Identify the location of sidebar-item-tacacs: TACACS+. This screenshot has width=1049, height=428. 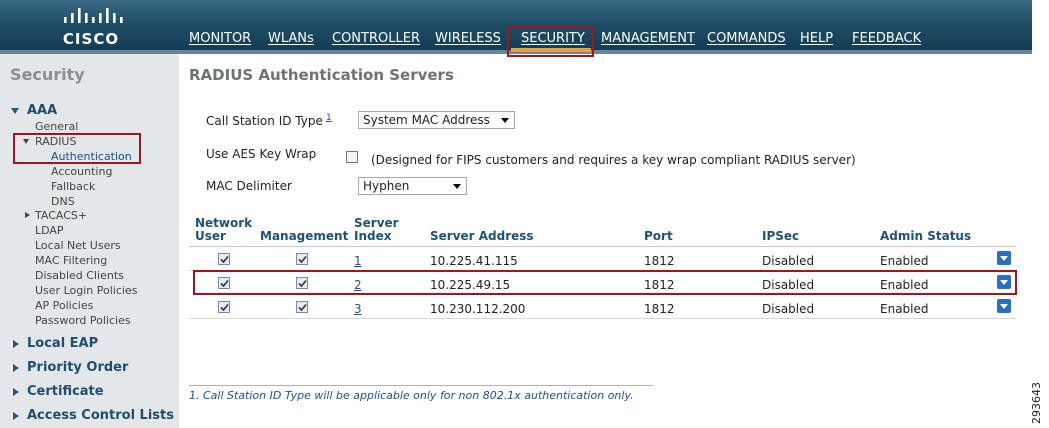
(61, 215).